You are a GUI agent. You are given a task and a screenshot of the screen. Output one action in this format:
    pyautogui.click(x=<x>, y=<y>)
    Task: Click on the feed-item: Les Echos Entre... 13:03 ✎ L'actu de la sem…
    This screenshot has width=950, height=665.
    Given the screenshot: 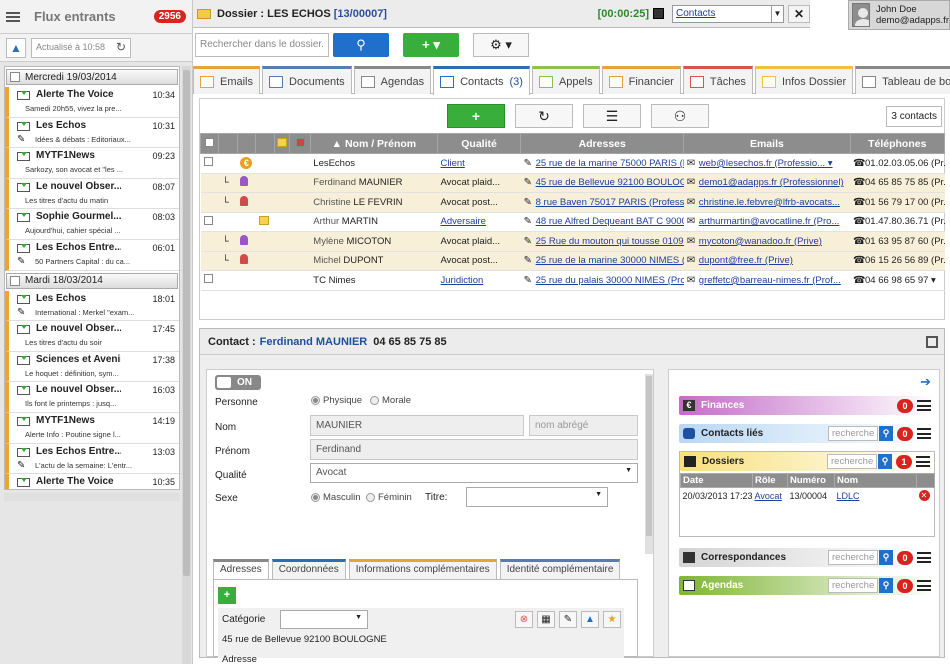 What is the action you would take?
    pyautogui.click(x=92, y=459)
    